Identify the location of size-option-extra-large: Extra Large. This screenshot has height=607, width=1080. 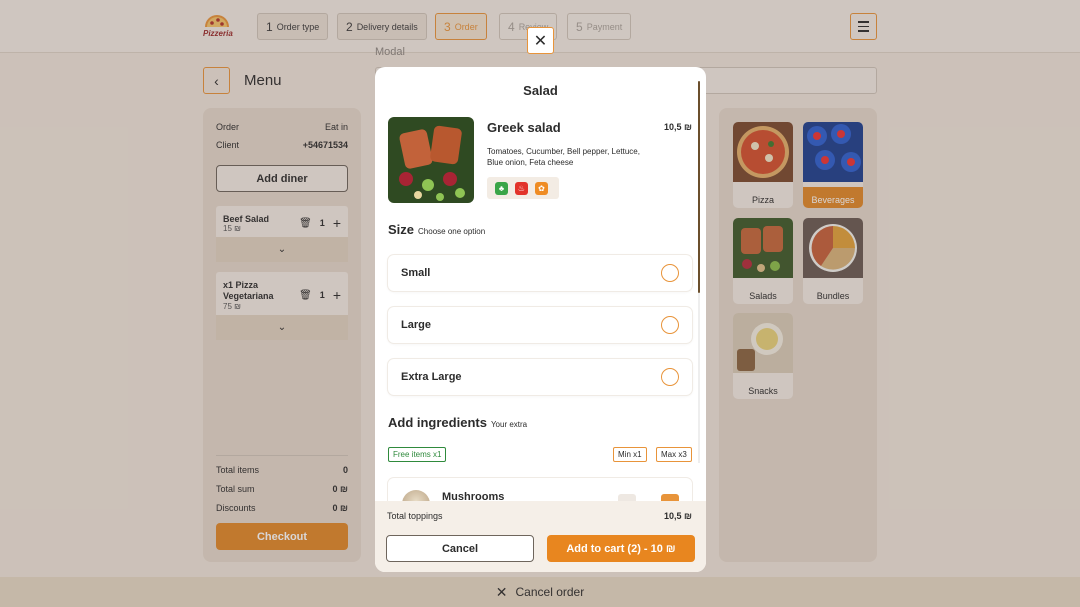
(540, 377).